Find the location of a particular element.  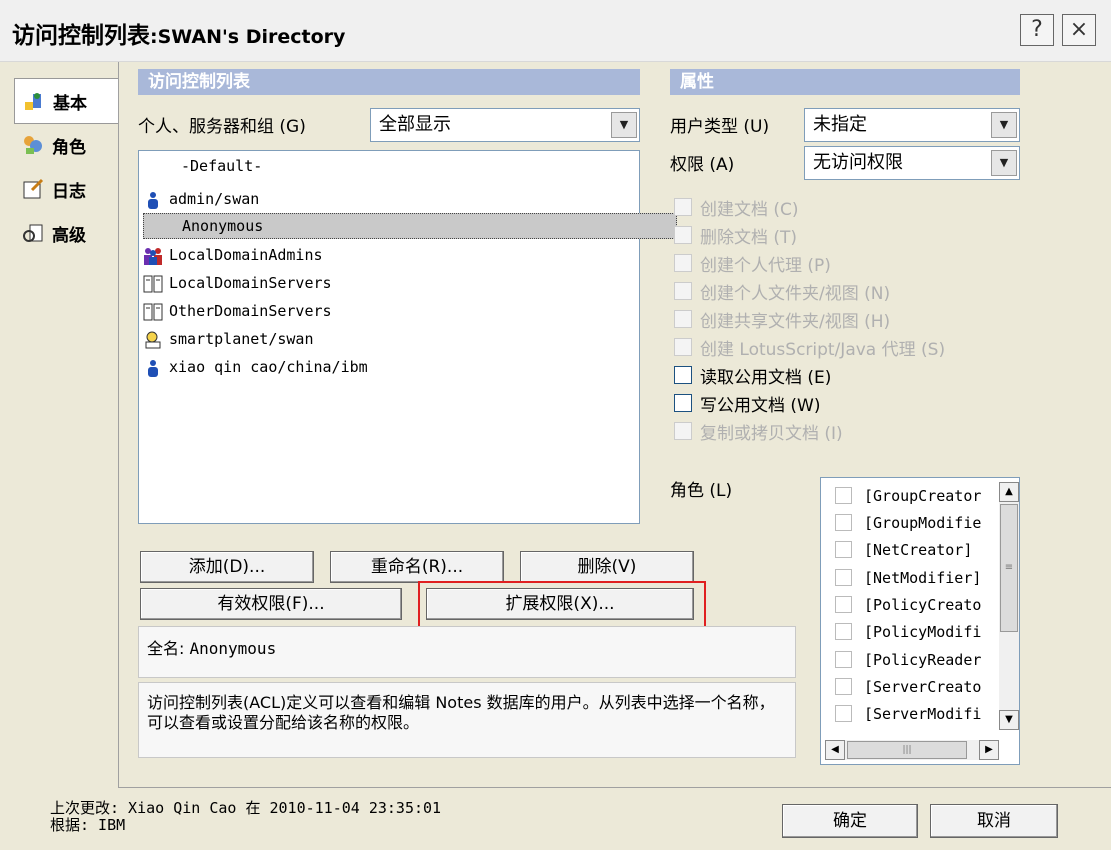

permission-read-public-documents: 读取公用文档 (E) is located at coordinates (752, 375).